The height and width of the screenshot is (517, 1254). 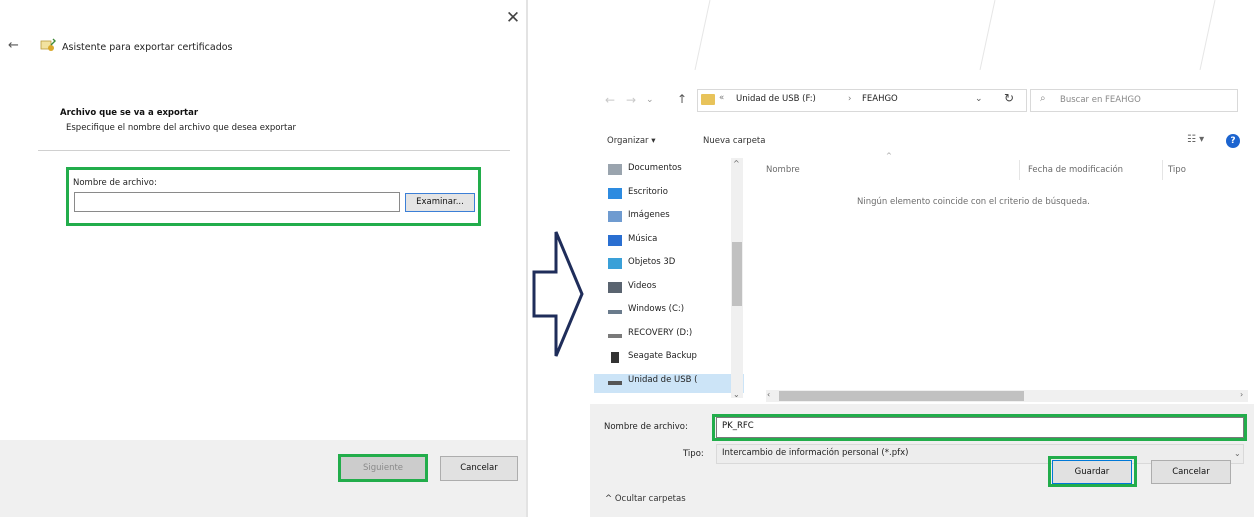 I want to click on nav-item-label: Windows (C:), so click(x=656, y=309).